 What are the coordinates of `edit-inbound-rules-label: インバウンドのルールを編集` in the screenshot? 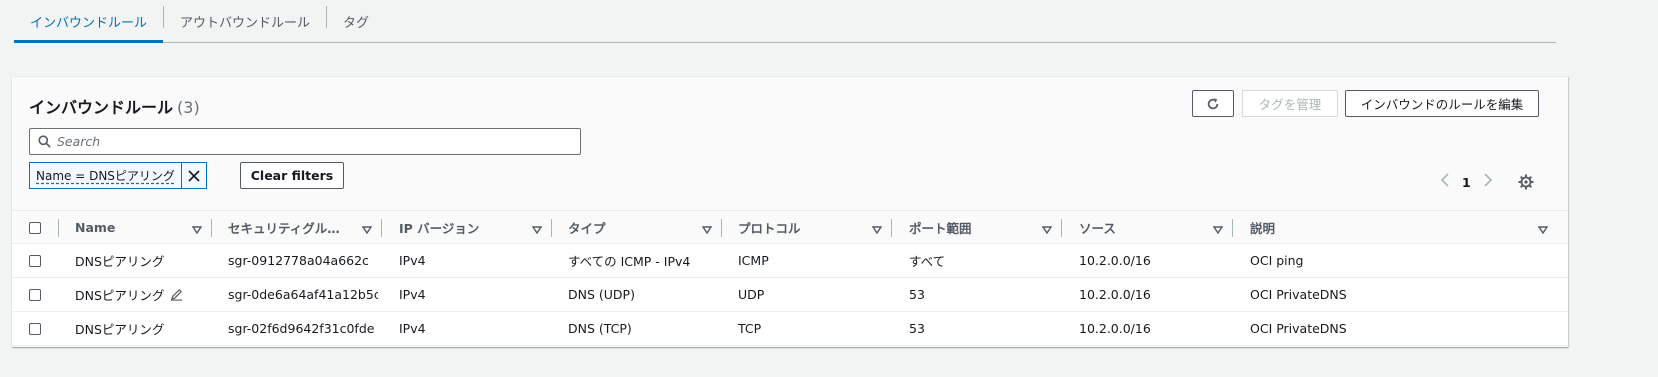 It's located at (1442, 104).